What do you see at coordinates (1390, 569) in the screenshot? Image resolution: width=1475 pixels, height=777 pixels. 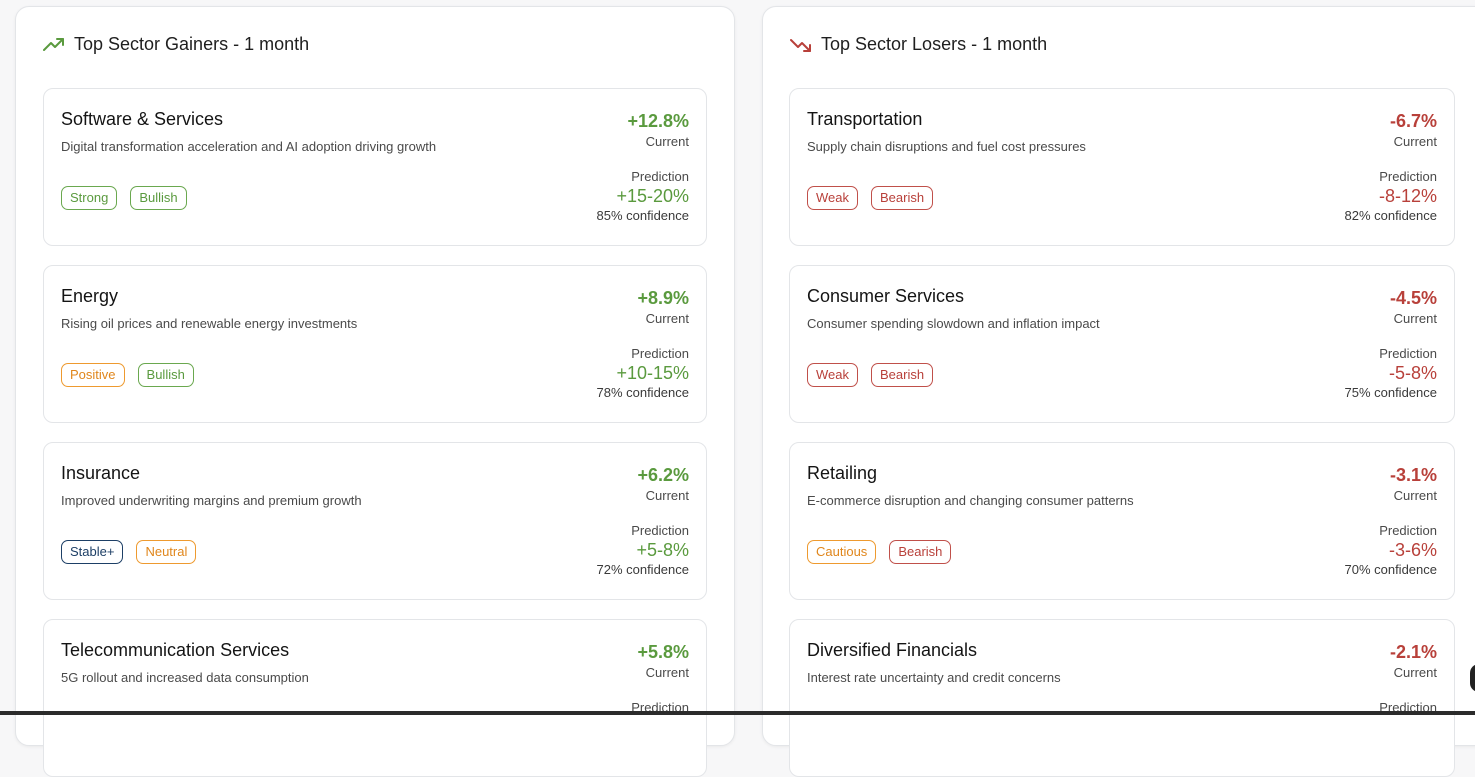 I see `confidence: 70% confidence` at bounding box center [1390, 569].